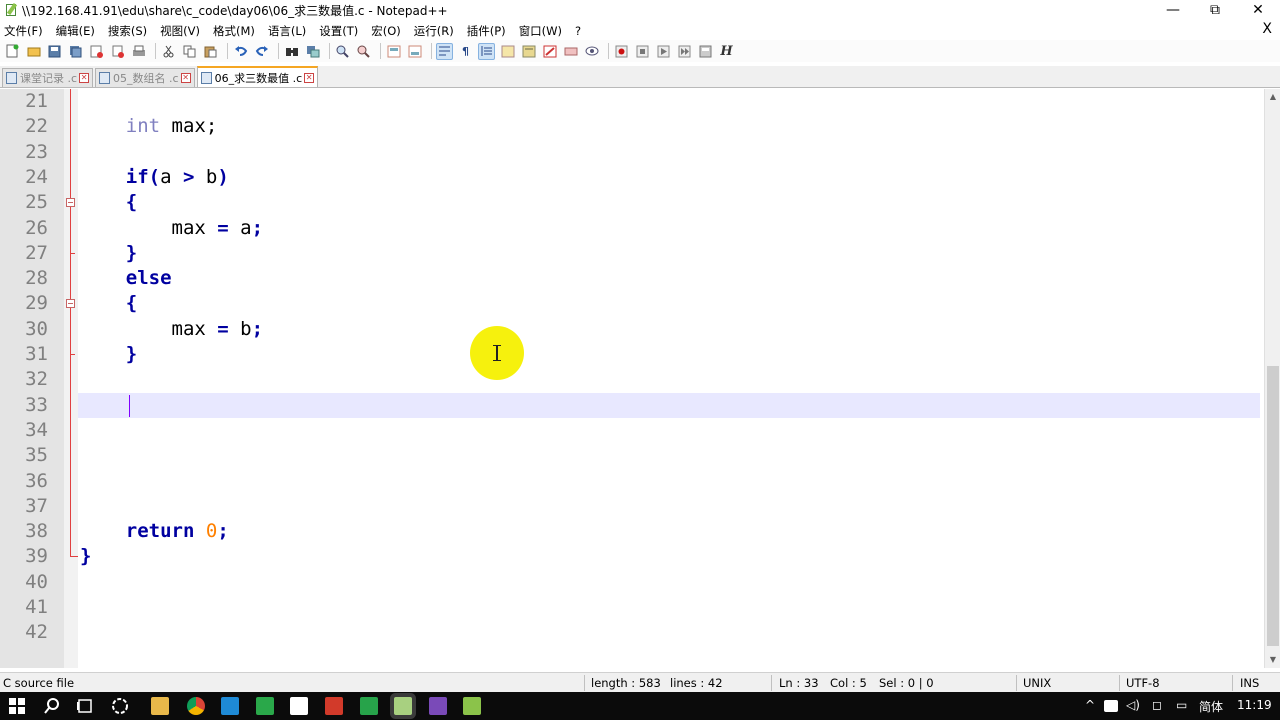  I want to click on file-explorer-icon, so click(160, 706).